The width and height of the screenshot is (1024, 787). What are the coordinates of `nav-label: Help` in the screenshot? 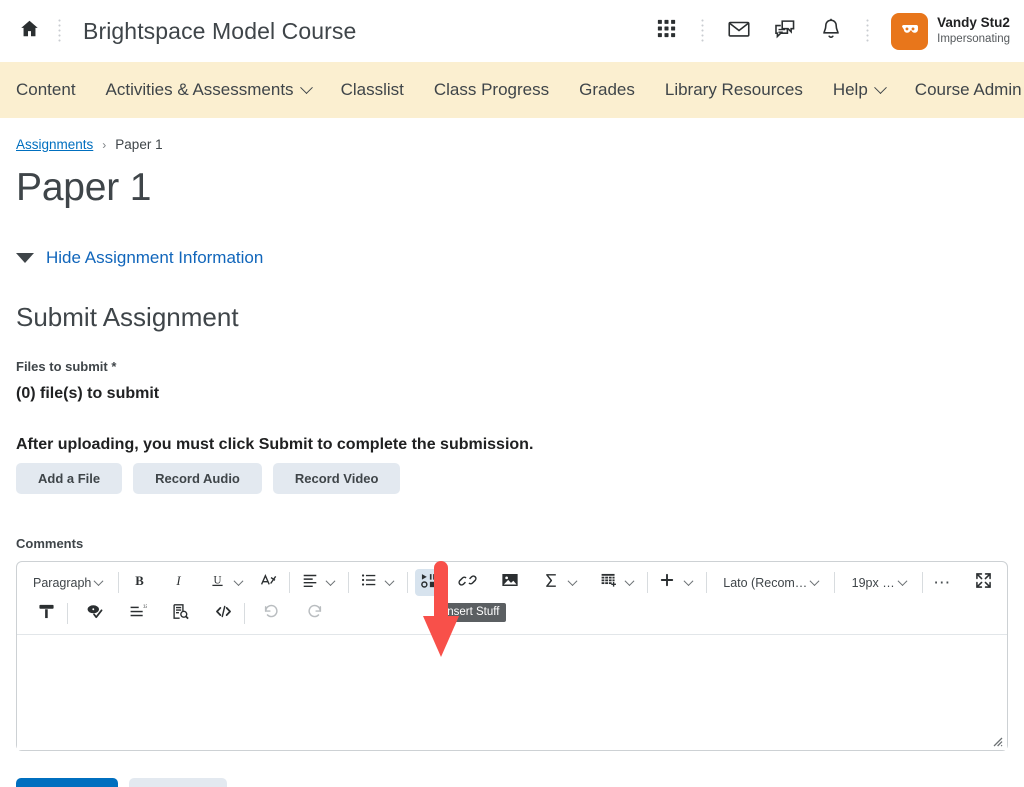 It's located at (850, 89).